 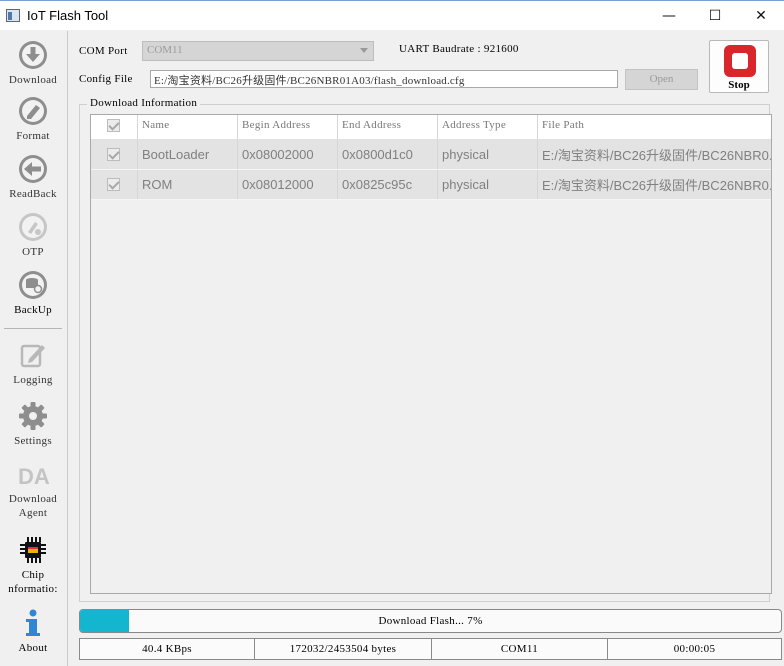 I want to click on sidebar-item-label: About, so click(x=33, y=648).